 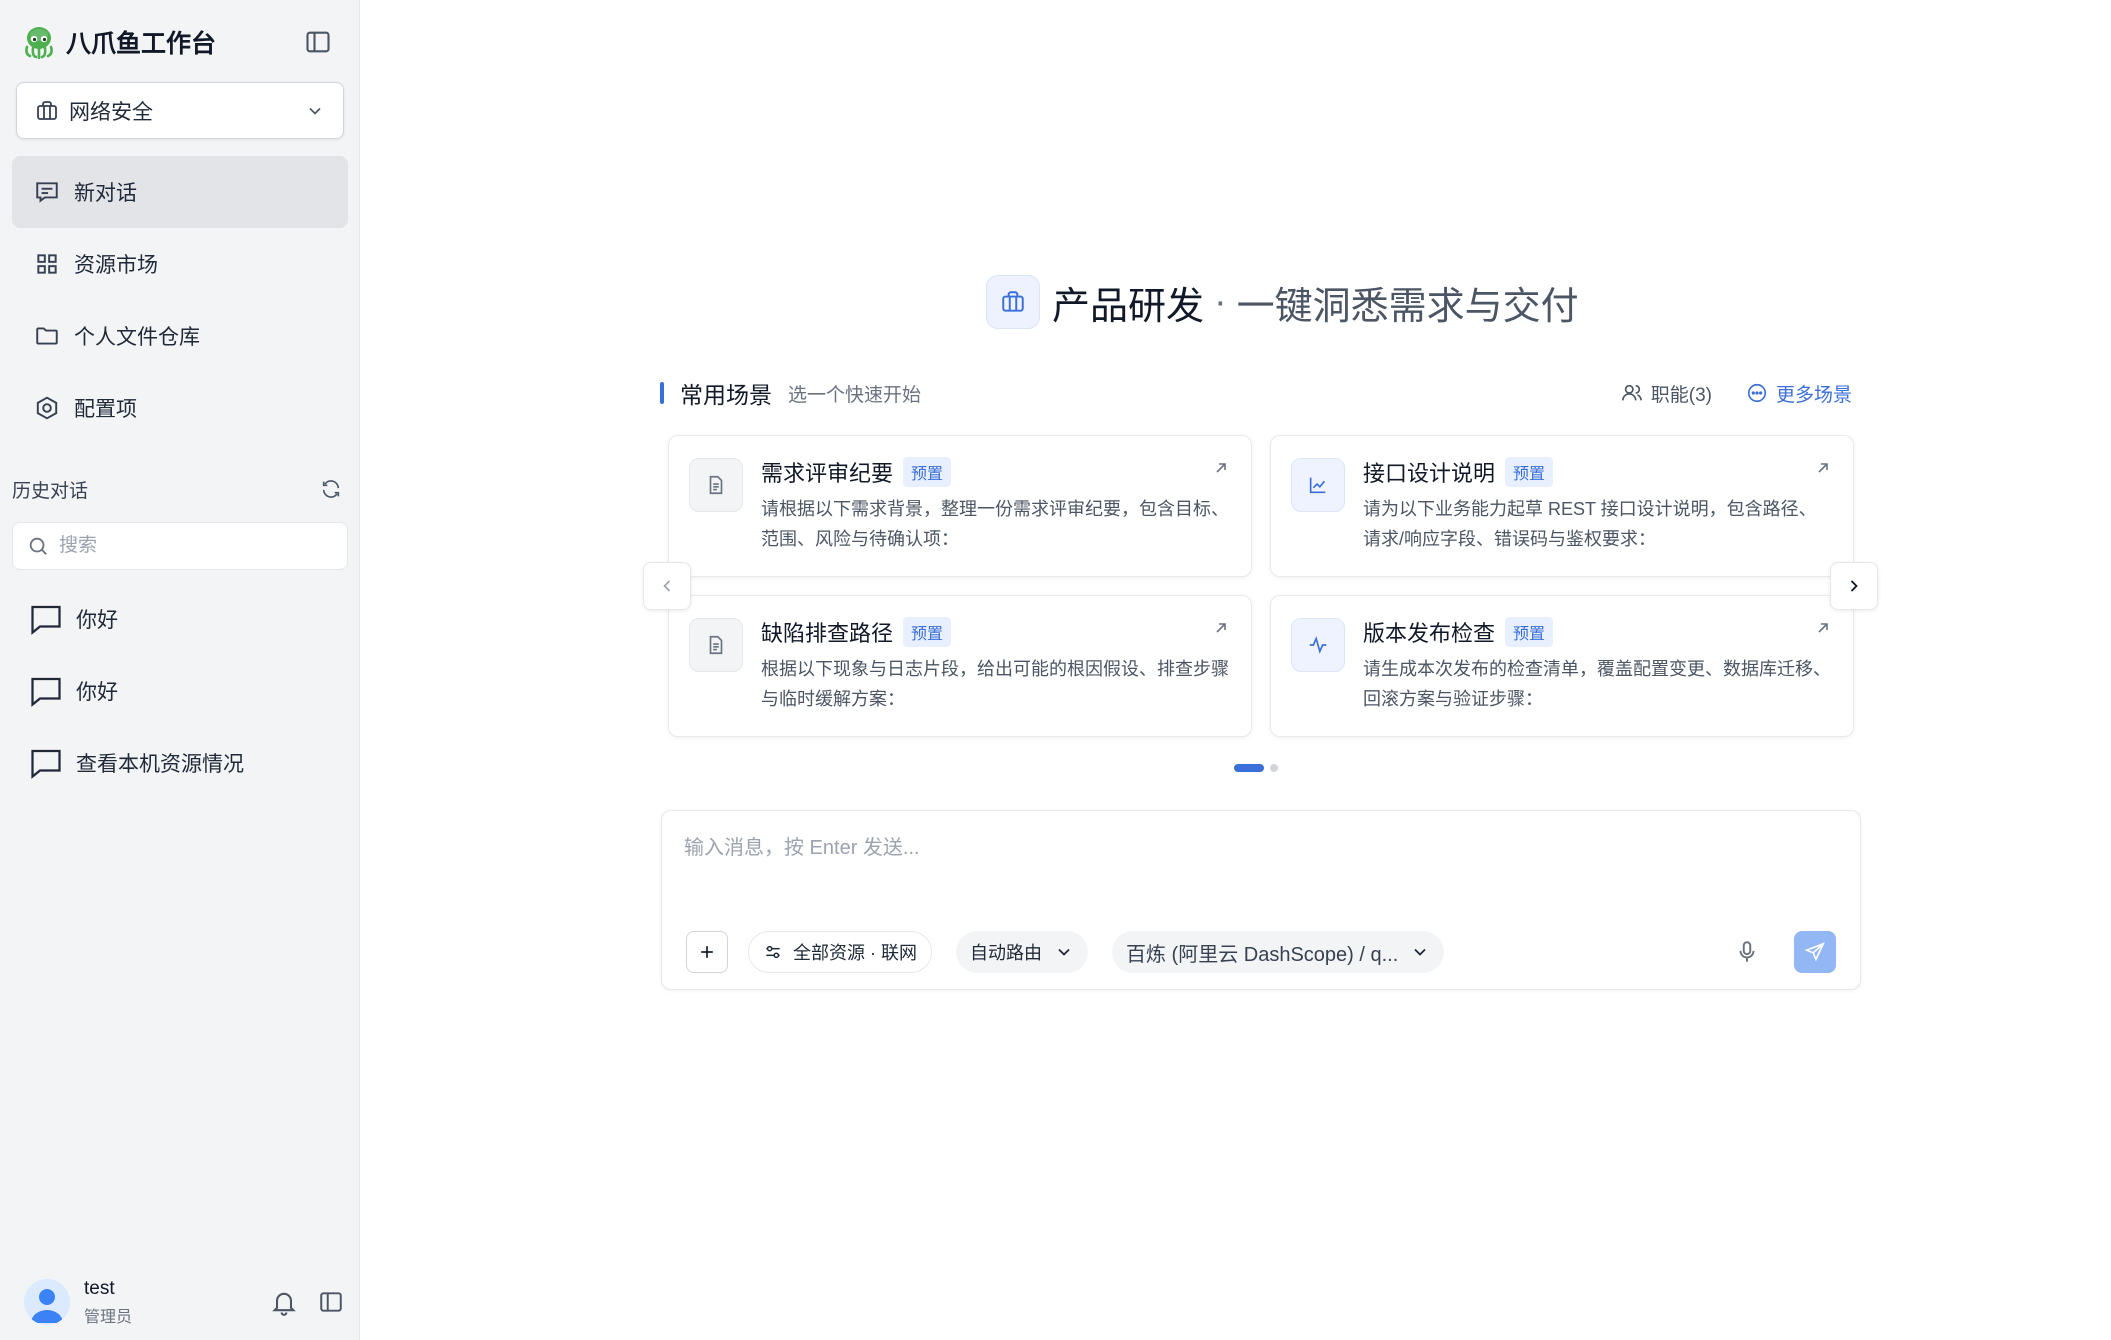 I want to click on nav-item-label: 配置项, so click(x=105, y=409).